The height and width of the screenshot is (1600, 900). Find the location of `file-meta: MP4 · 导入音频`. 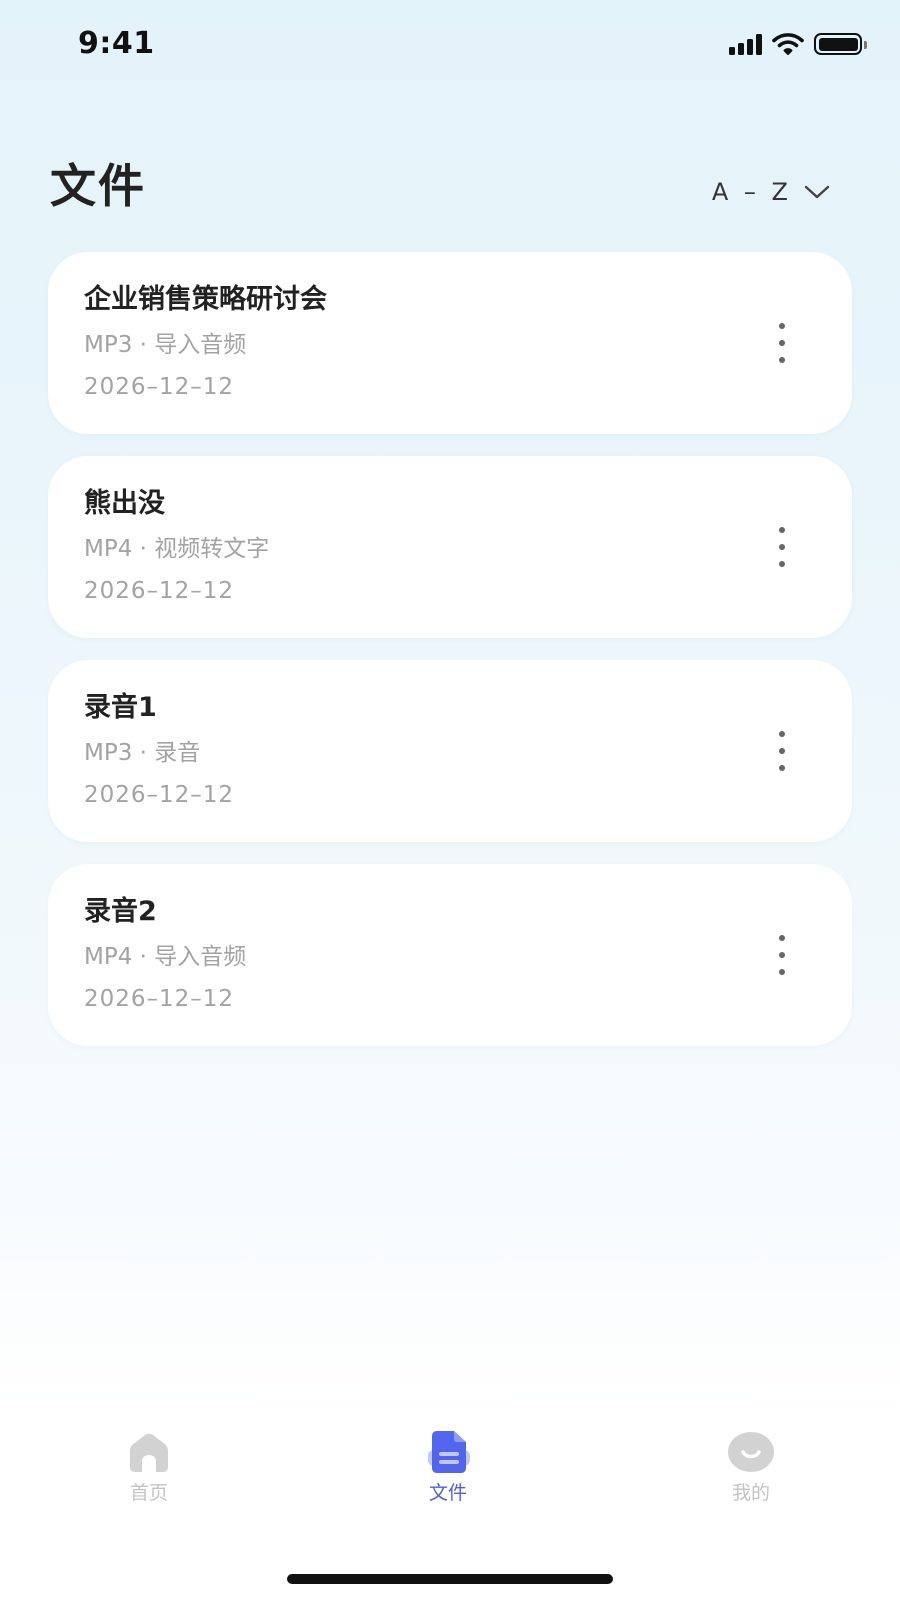

file-meta: MP4 · 导入音频 is located at coordinates (165, 957).